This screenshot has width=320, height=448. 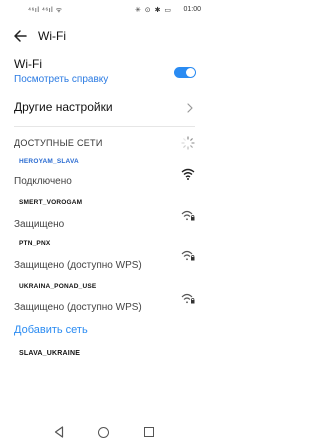 I want to click on network-status: Защищено, so click(x=39, y=224).